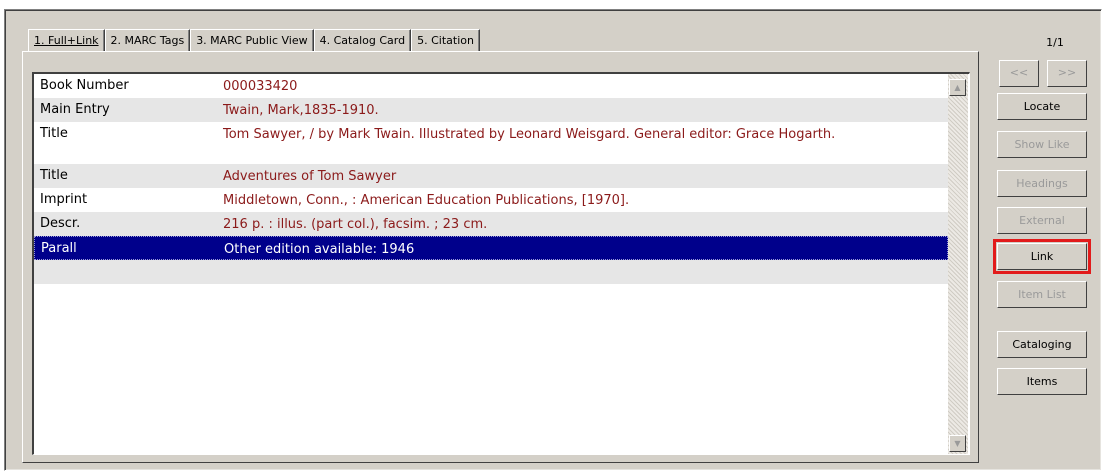 This screenshot has height=475, width=1106. I want to click on field-label: Descr., so click(60, 223).